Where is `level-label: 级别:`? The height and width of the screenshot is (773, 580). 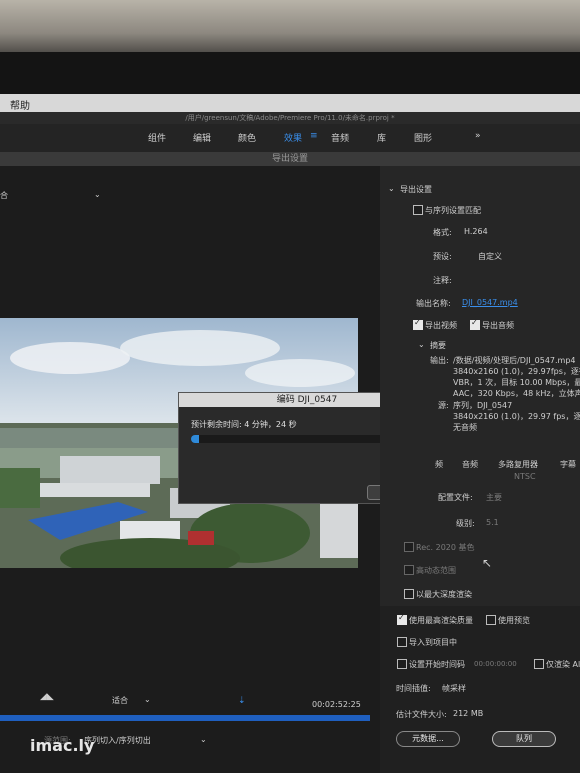 level-label: 级别: is located at coordinates (465, 523).